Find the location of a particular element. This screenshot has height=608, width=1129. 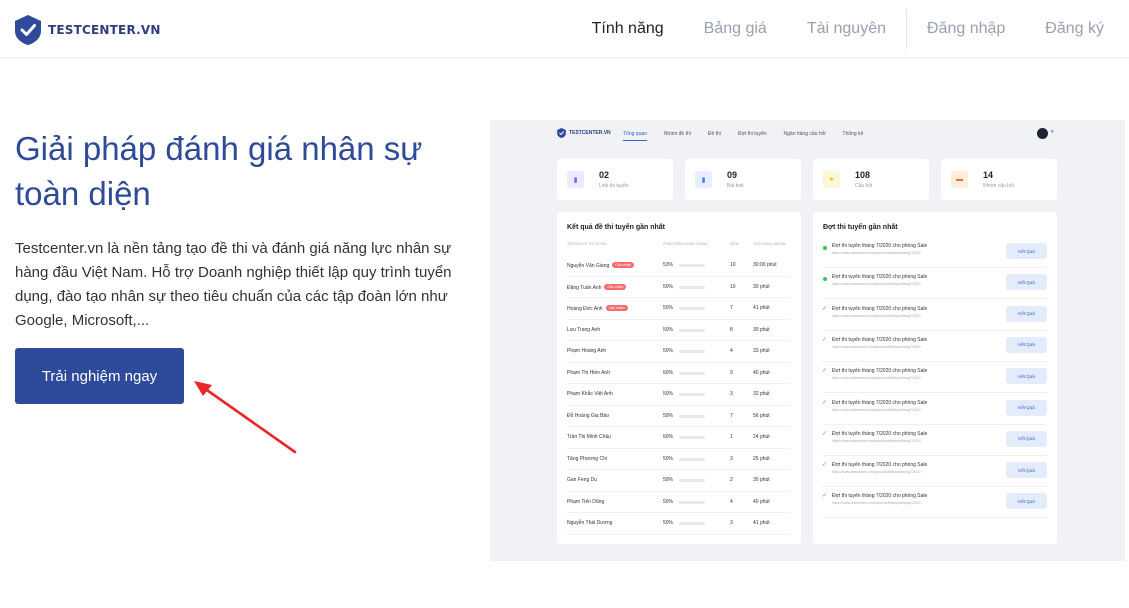

table-row: Trần Thị Minh Châu 50% 1 24 phút is located at coordinates (679, 438).